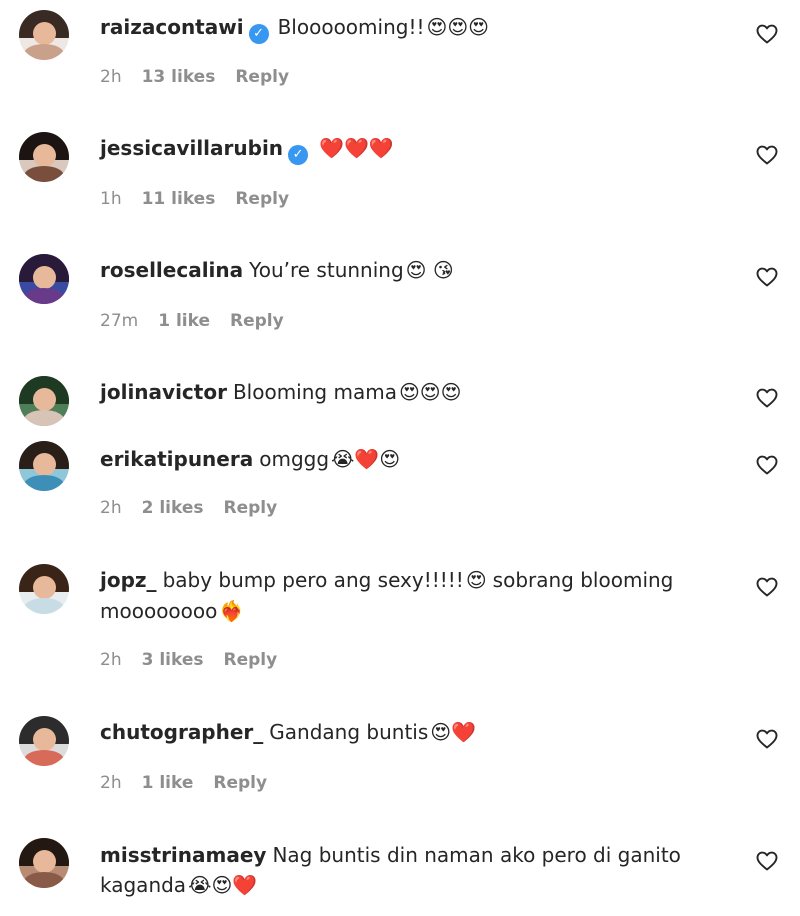  I want to click on comment-text: Bloooooming!!, so click(351, 27).